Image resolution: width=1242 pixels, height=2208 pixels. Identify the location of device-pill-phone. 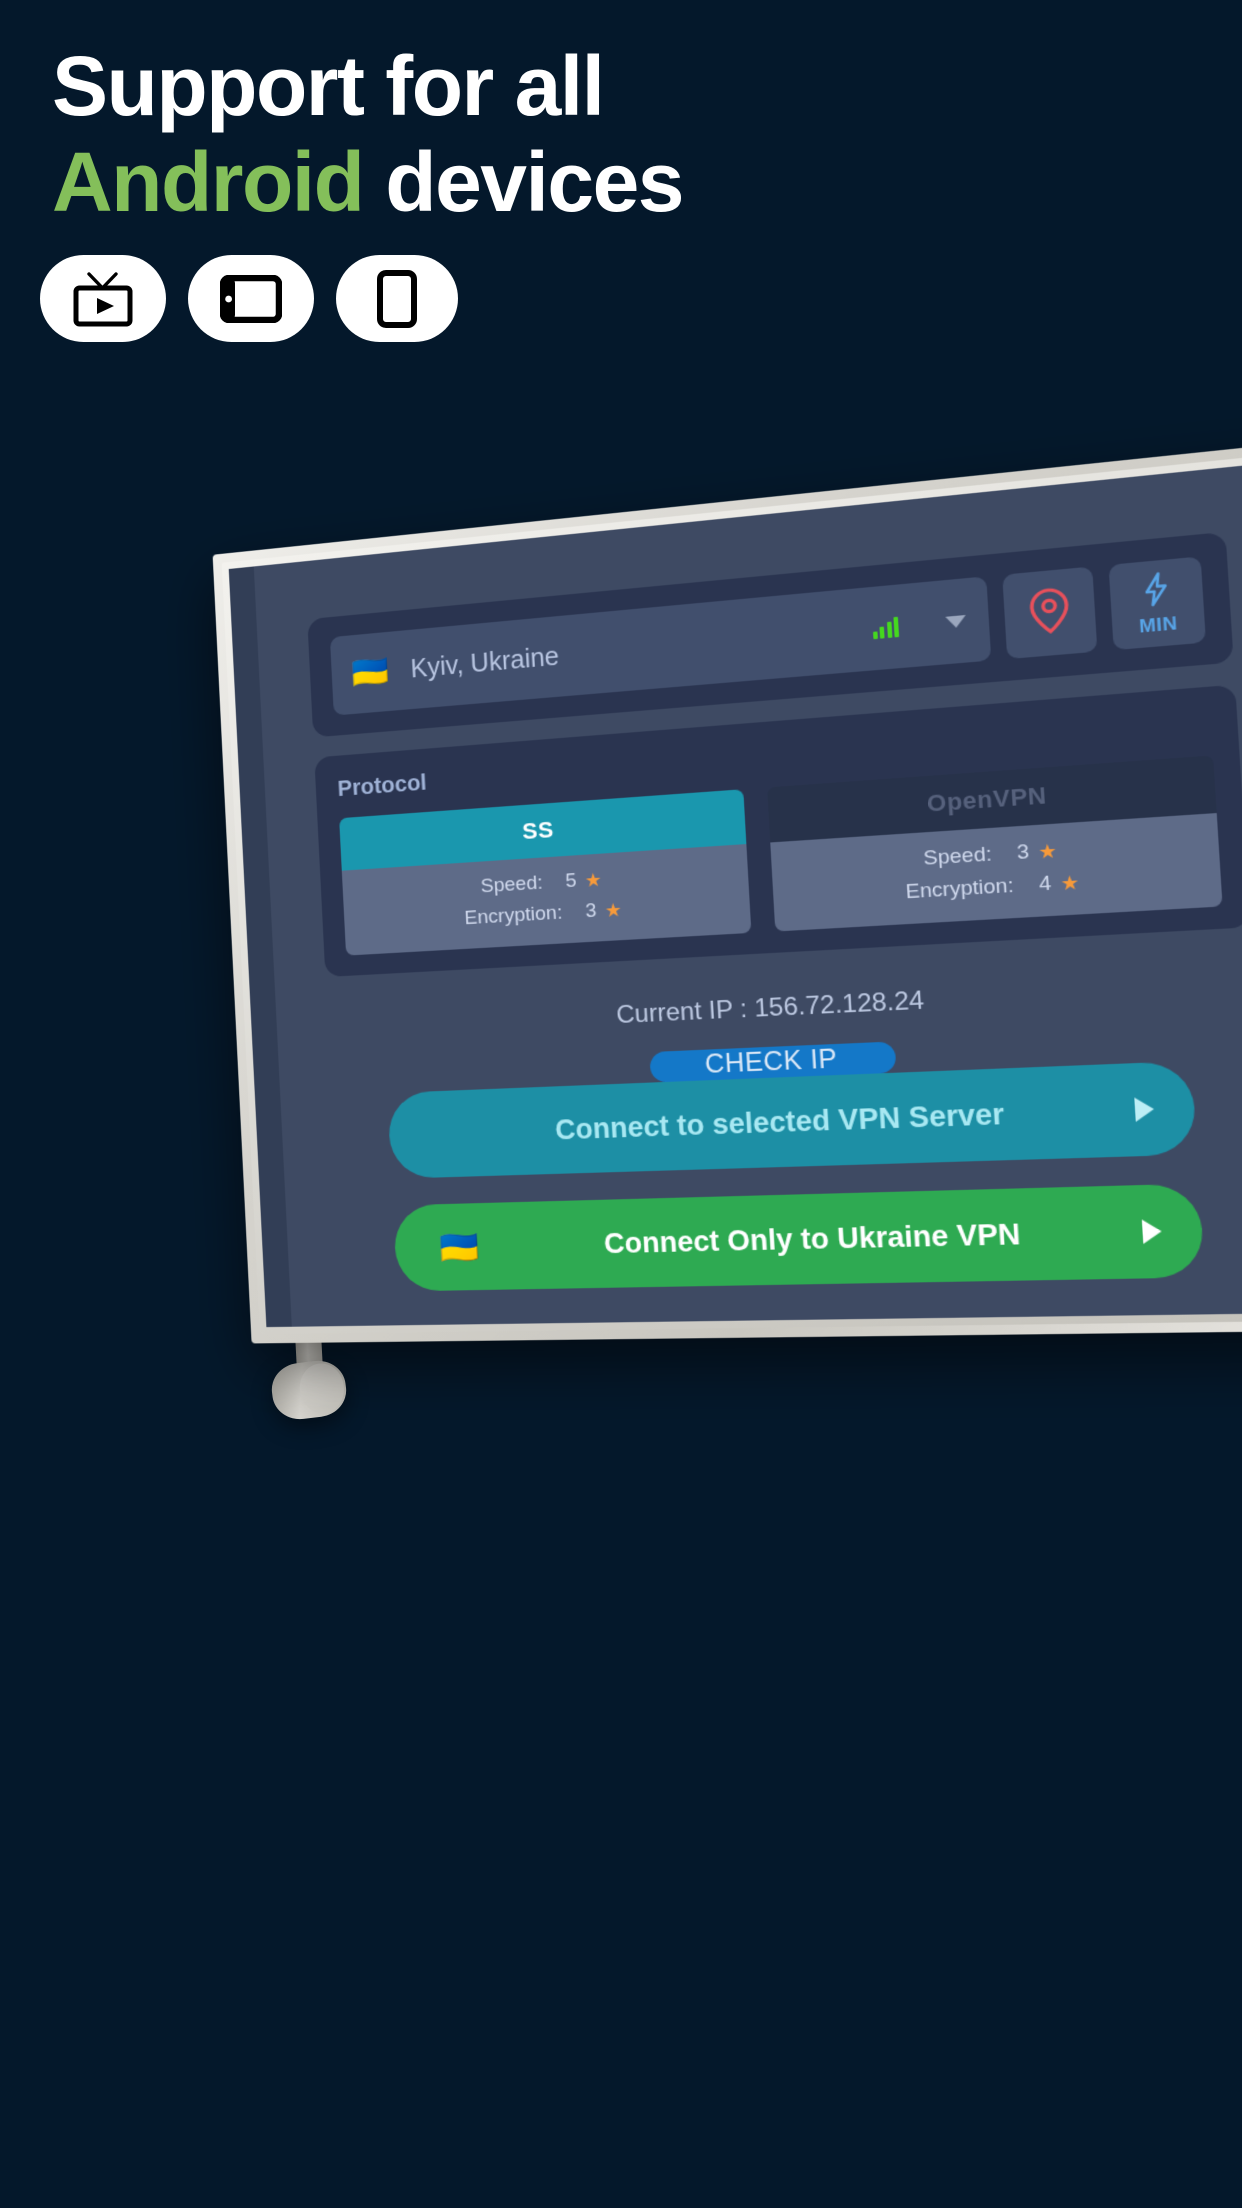
(397, 298).